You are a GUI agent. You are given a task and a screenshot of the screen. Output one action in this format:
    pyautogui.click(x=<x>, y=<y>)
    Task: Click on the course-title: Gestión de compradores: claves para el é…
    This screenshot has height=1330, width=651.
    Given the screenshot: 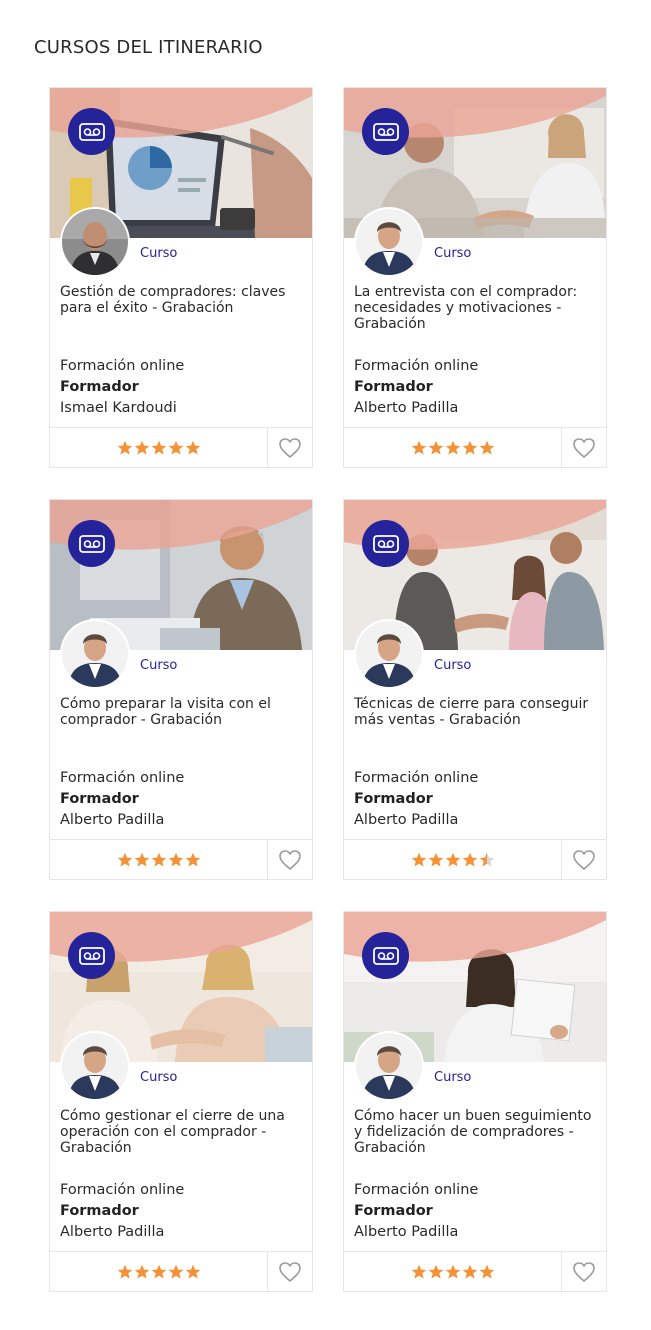 What is the action you would take?
    pyautogui.click(x=183, y=300)
    